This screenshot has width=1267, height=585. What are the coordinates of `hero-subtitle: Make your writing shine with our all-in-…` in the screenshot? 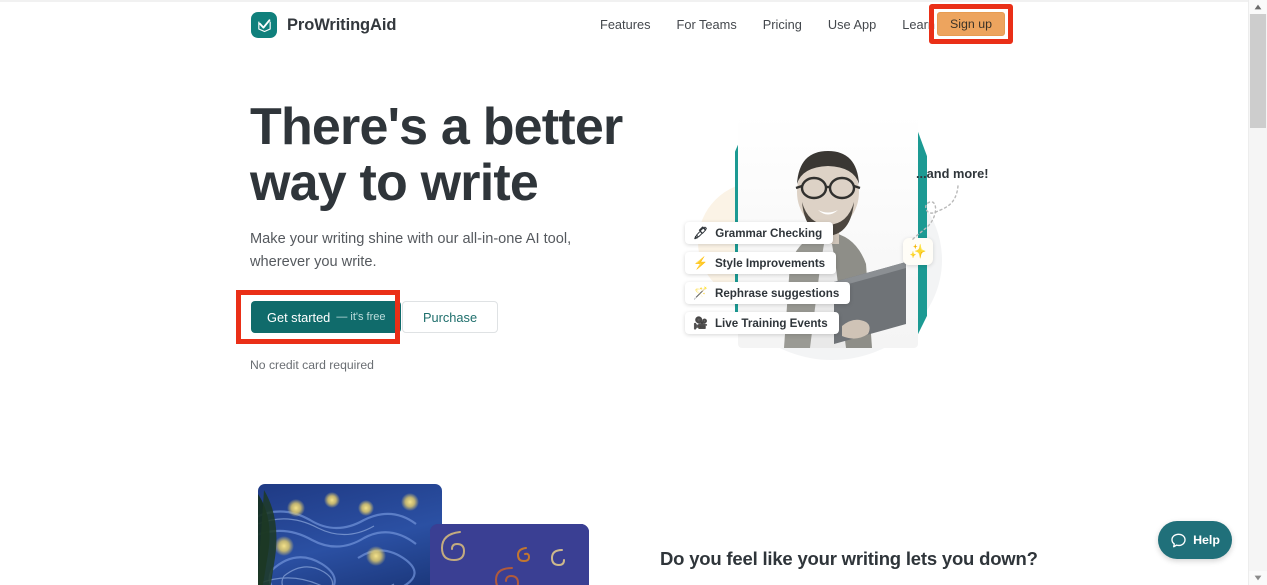 It's located at (411, 250).